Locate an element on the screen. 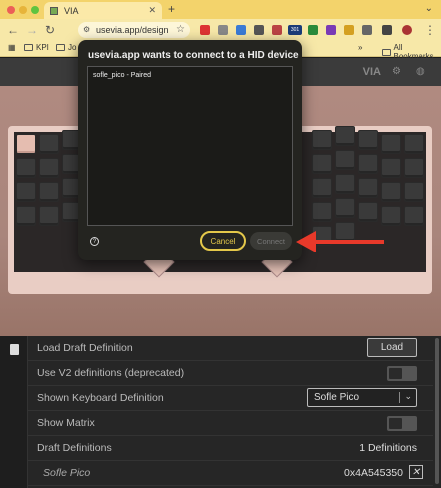  extension-badge-icon: 301 is located at coordinates (295, 30).